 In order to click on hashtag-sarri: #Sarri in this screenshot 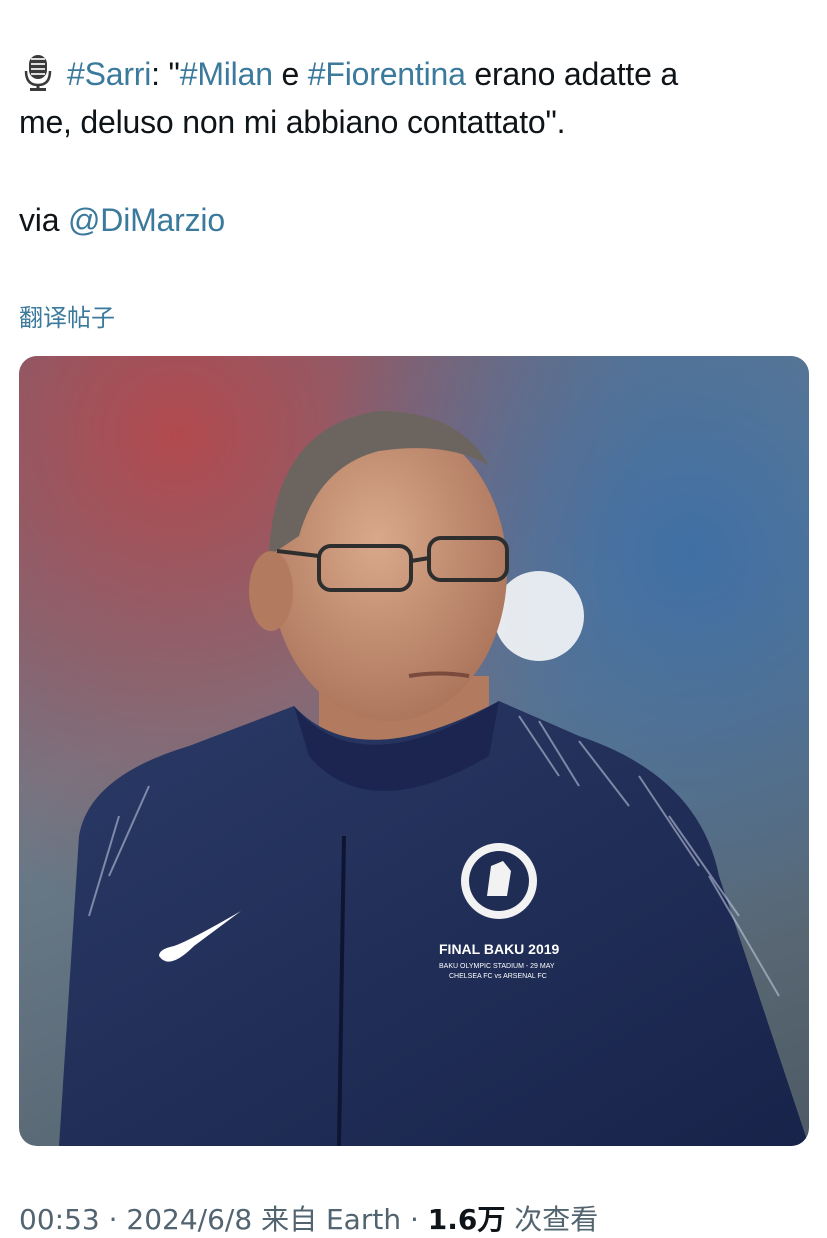, I will do `click(109, 74)`.